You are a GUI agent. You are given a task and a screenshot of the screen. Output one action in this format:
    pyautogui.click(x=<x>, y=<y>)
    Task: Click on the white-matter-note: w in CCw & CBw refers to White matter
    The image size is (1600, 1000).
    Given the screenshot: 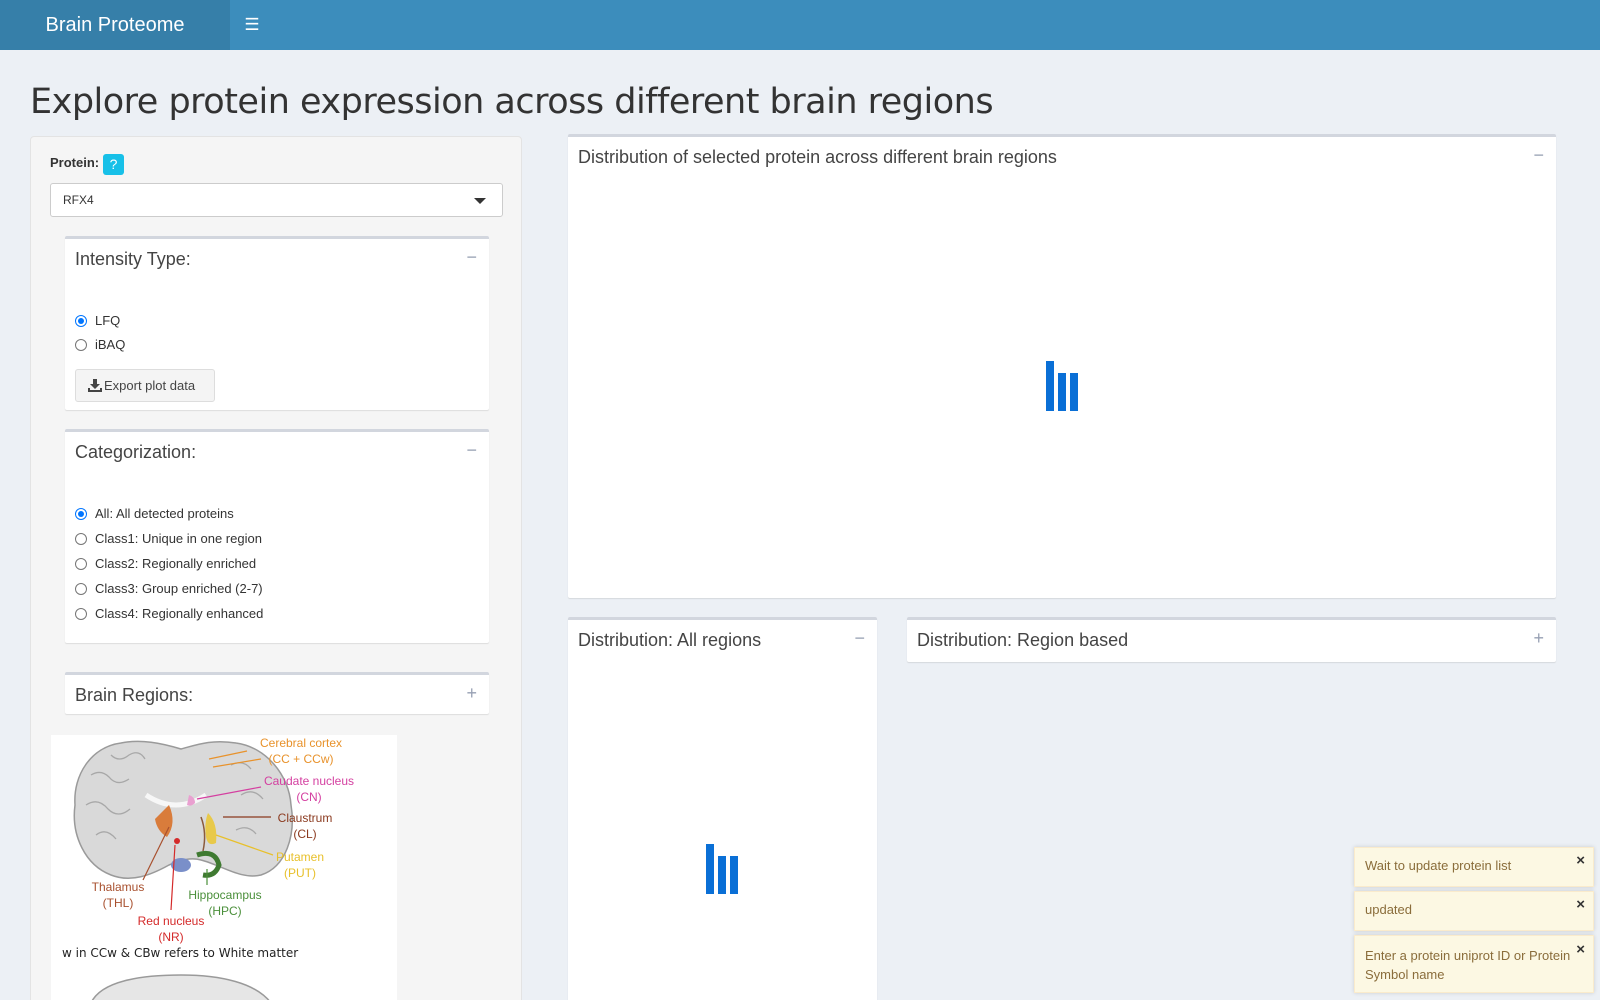 What is the action you would take?
    pyautogui.click(x=180, y=953)
    